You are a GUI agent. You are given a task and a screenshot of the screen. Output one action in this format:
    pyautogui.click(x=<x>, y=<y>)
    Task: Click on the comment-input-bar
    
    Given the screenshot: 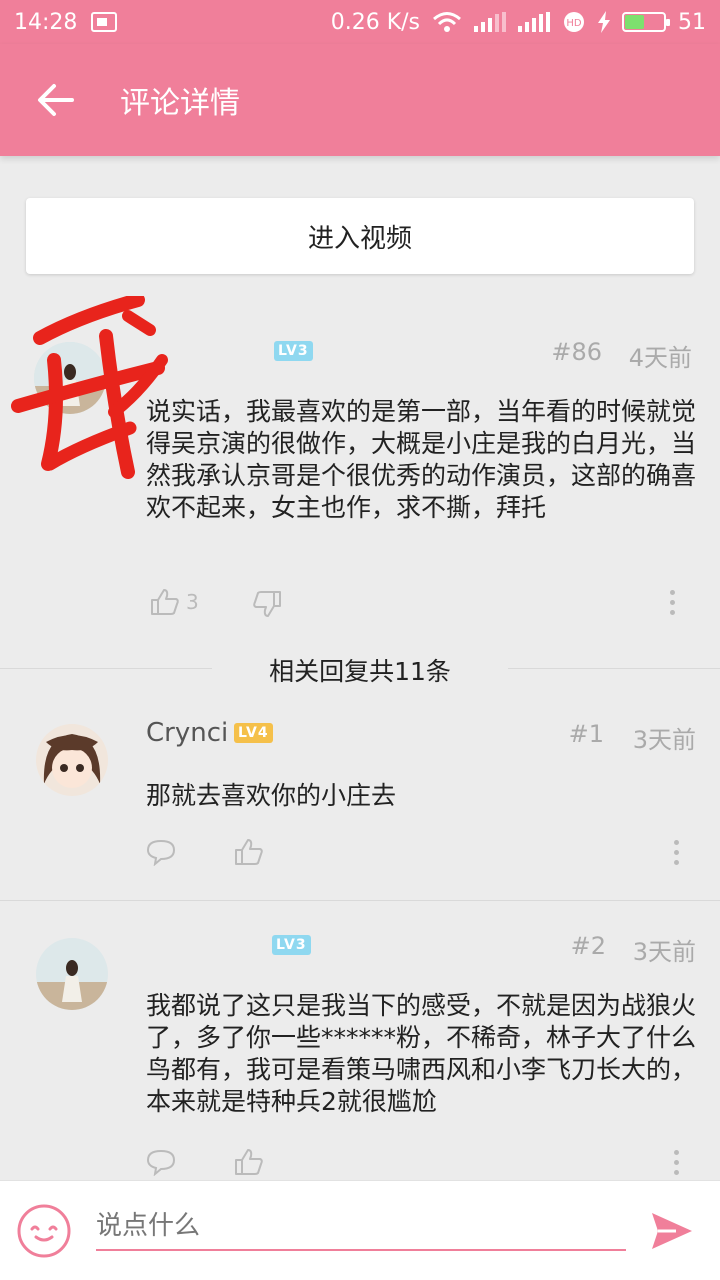 What is the action you would take?
    pyautogui.click(x=360, y=1230)
    